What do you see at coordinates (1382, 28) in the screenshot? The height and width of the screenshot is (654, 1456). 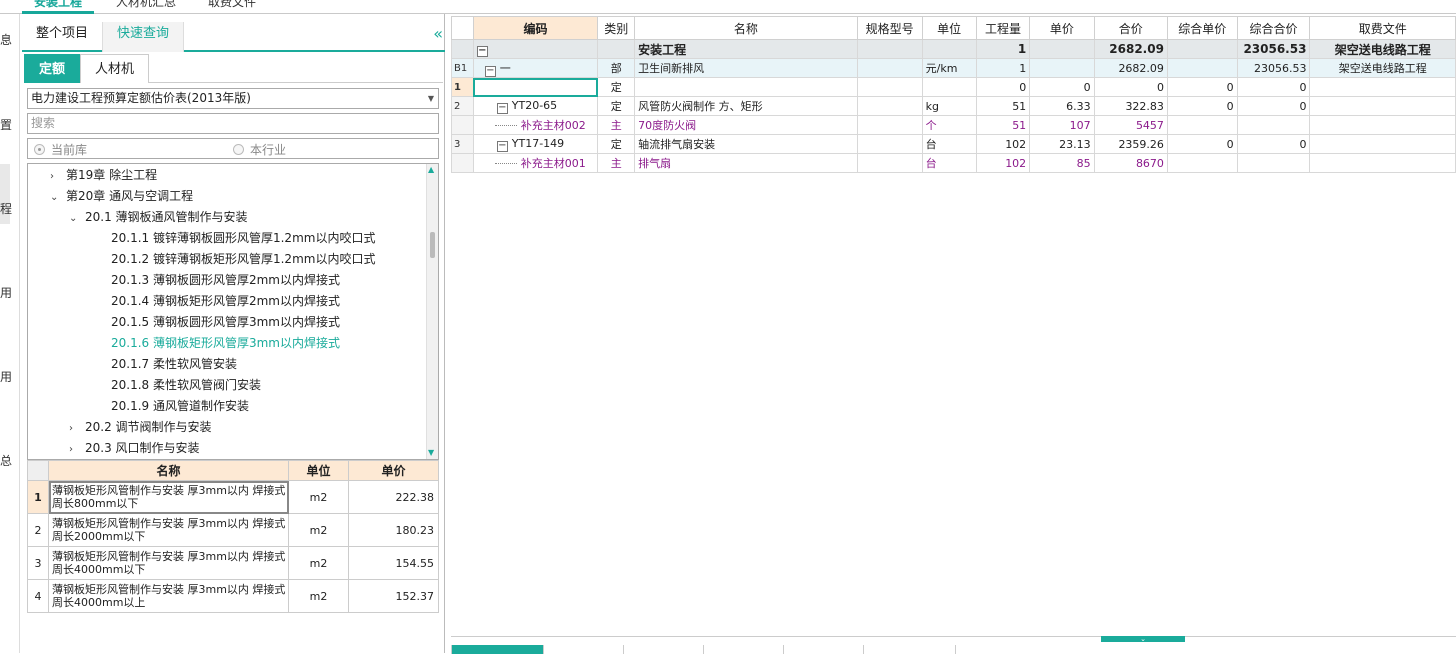 I see `column-header-fee-file: 取费文件` at bounding box center [1382, 28].